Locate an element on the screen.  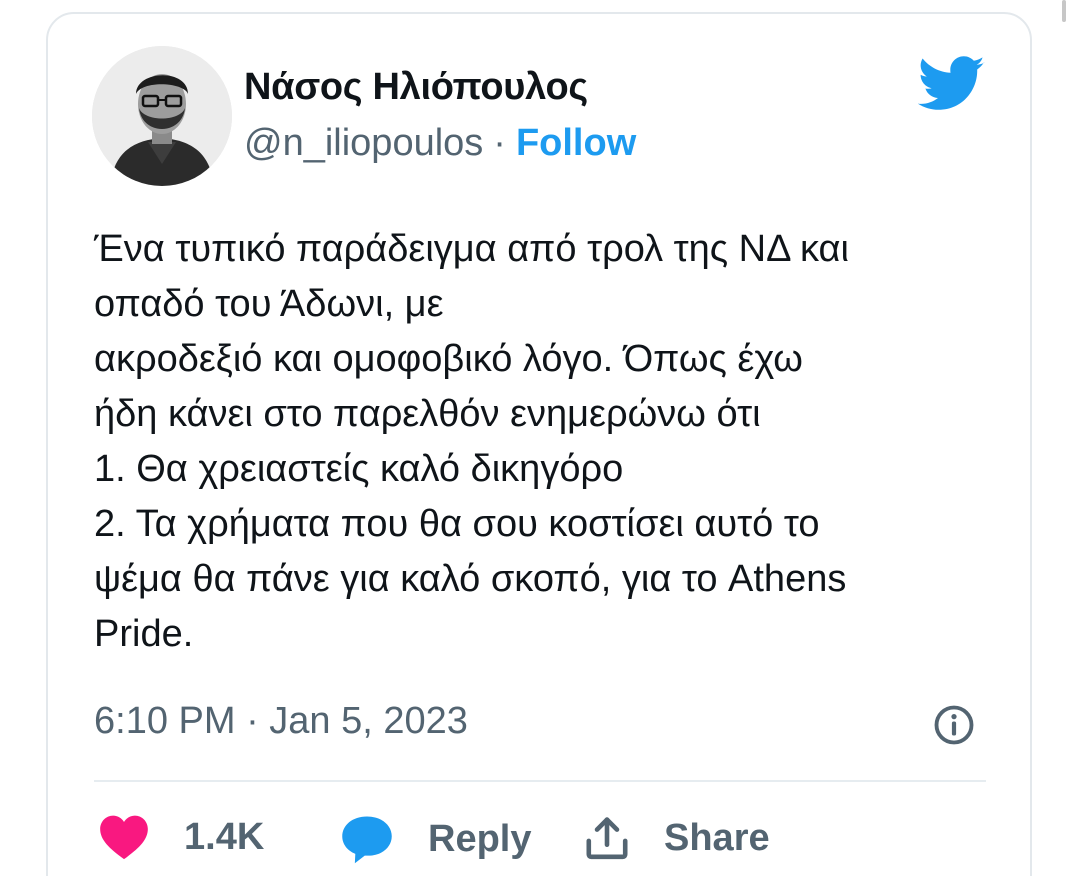
tweet-body-line: ακροδεξιό και ομοφοβικό λόγο. Όπως έχω is located at coordinates (448, 359).